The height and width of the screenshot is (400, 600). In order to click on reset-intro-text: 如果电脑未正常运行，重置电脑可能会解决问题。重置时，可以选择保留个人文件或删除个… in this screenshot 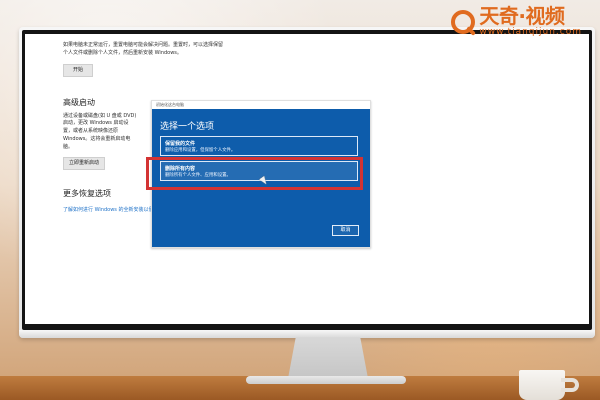, I will do `click(143, 49)`.